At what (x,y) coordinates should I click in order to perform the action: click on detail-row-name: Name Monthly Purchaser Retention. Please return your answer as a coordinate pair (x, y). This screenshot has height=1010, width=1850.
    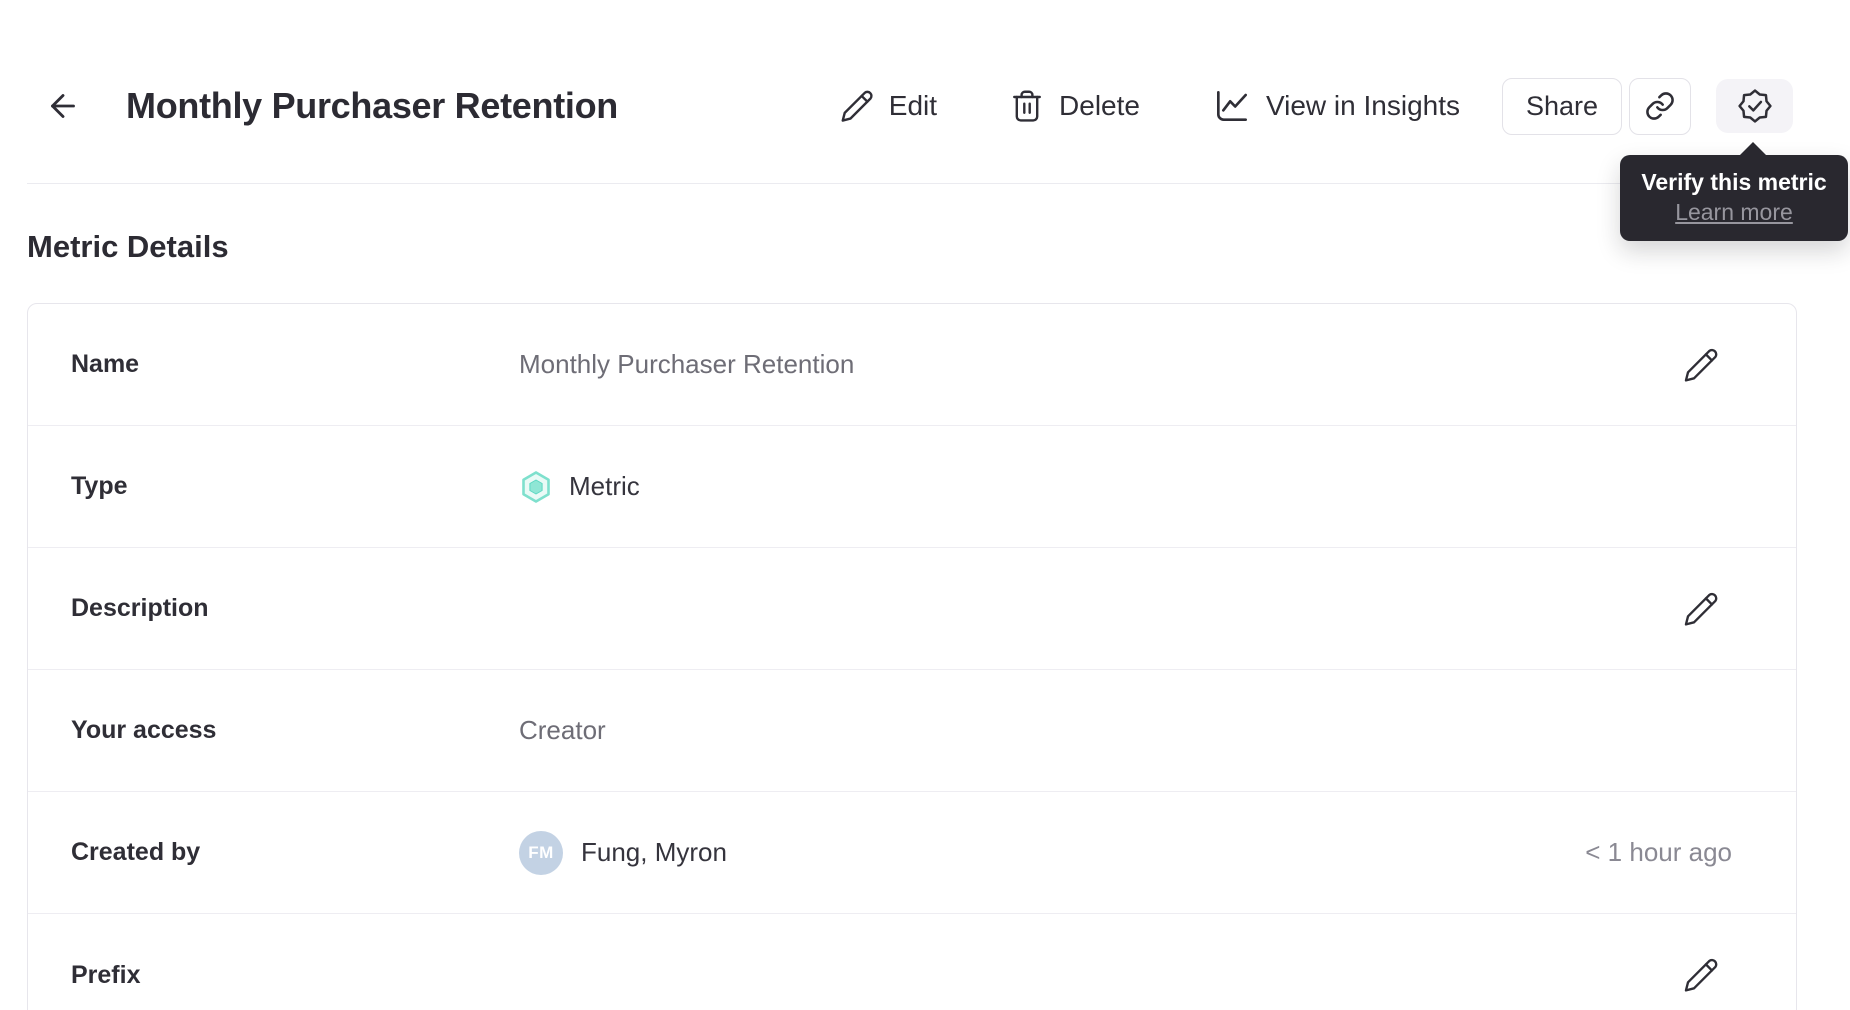
    Looking at the image, I should click on (912, 365).